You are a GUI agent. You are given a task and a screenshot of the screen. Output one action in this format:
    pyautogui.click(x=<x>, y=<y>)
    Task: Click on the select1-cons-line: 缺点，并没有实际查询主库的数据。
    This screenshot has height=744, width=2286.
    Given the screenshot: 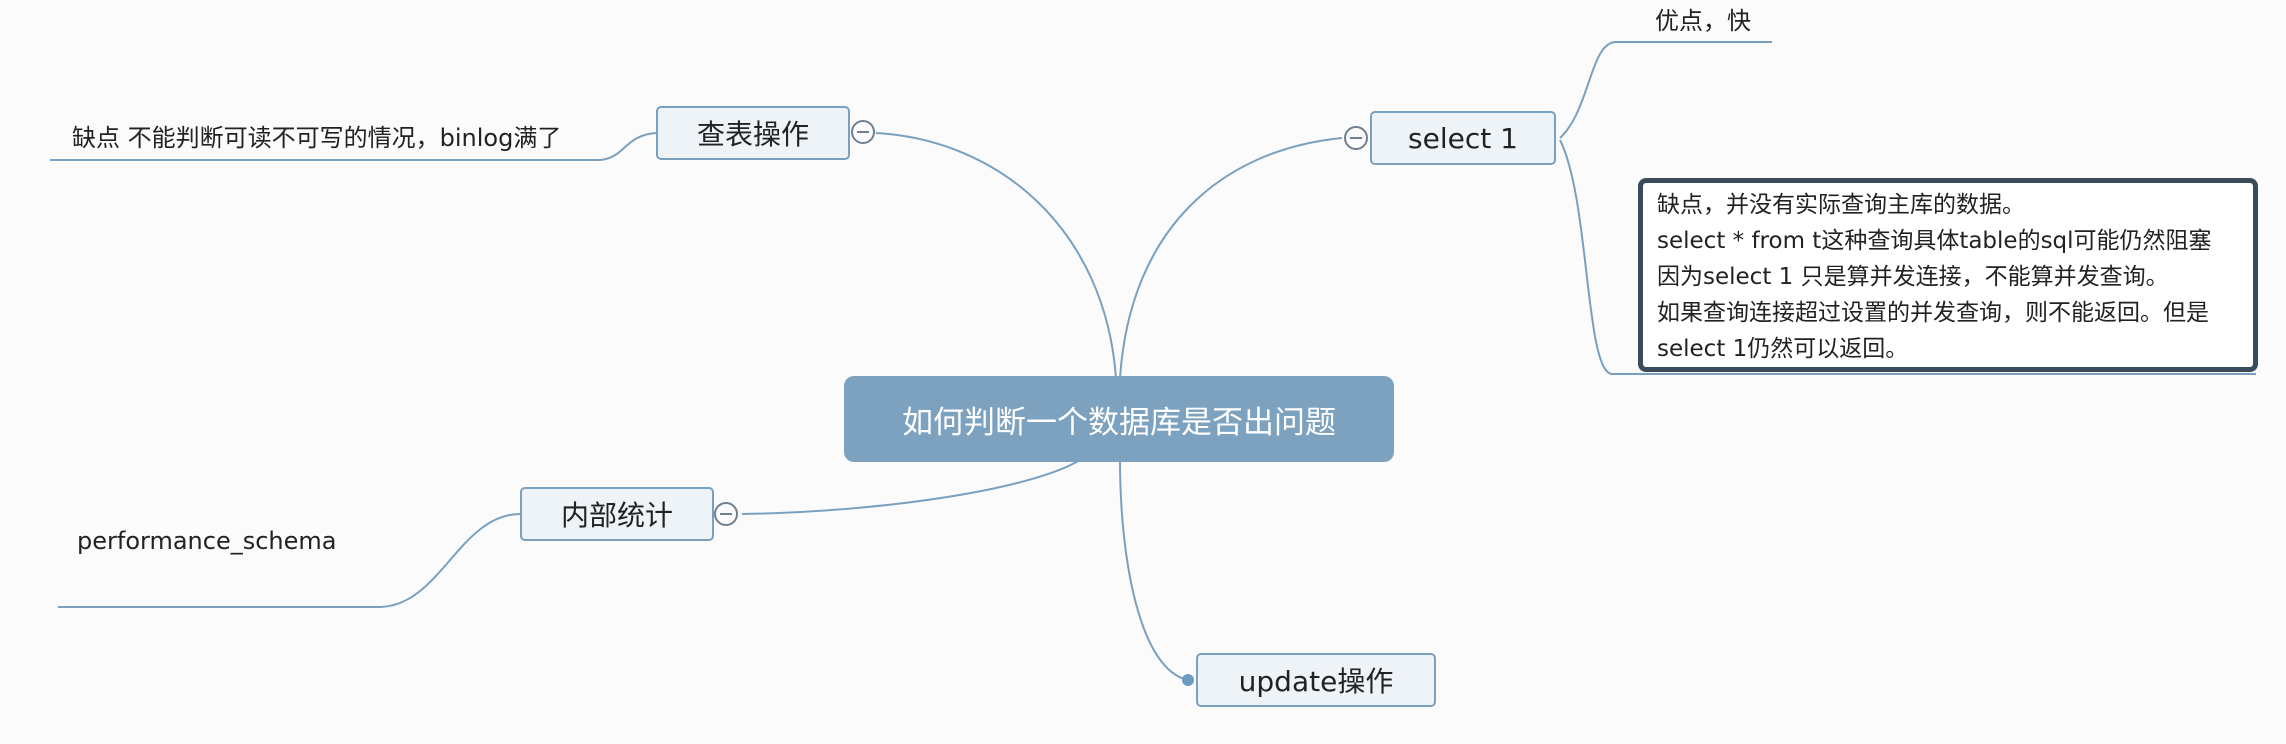 What is the action you would take?
    pyautogui.click(x=1841, y=205)
    